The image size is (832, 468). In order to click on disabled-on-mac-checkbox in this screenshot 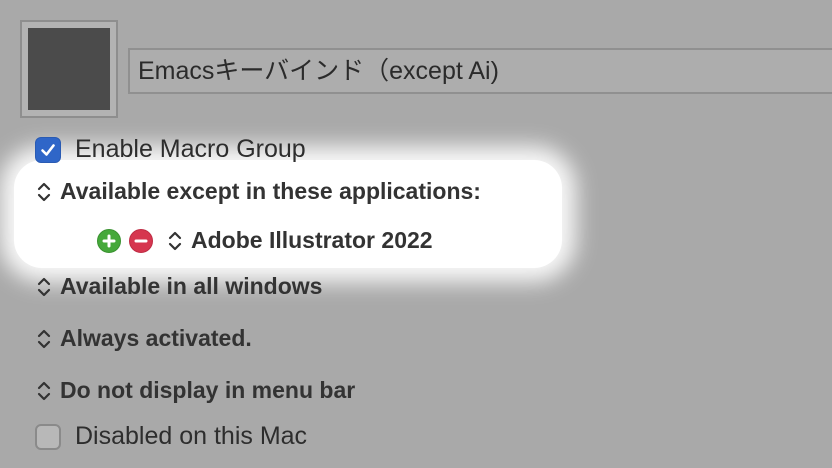, I will do `click(48, 436)`.